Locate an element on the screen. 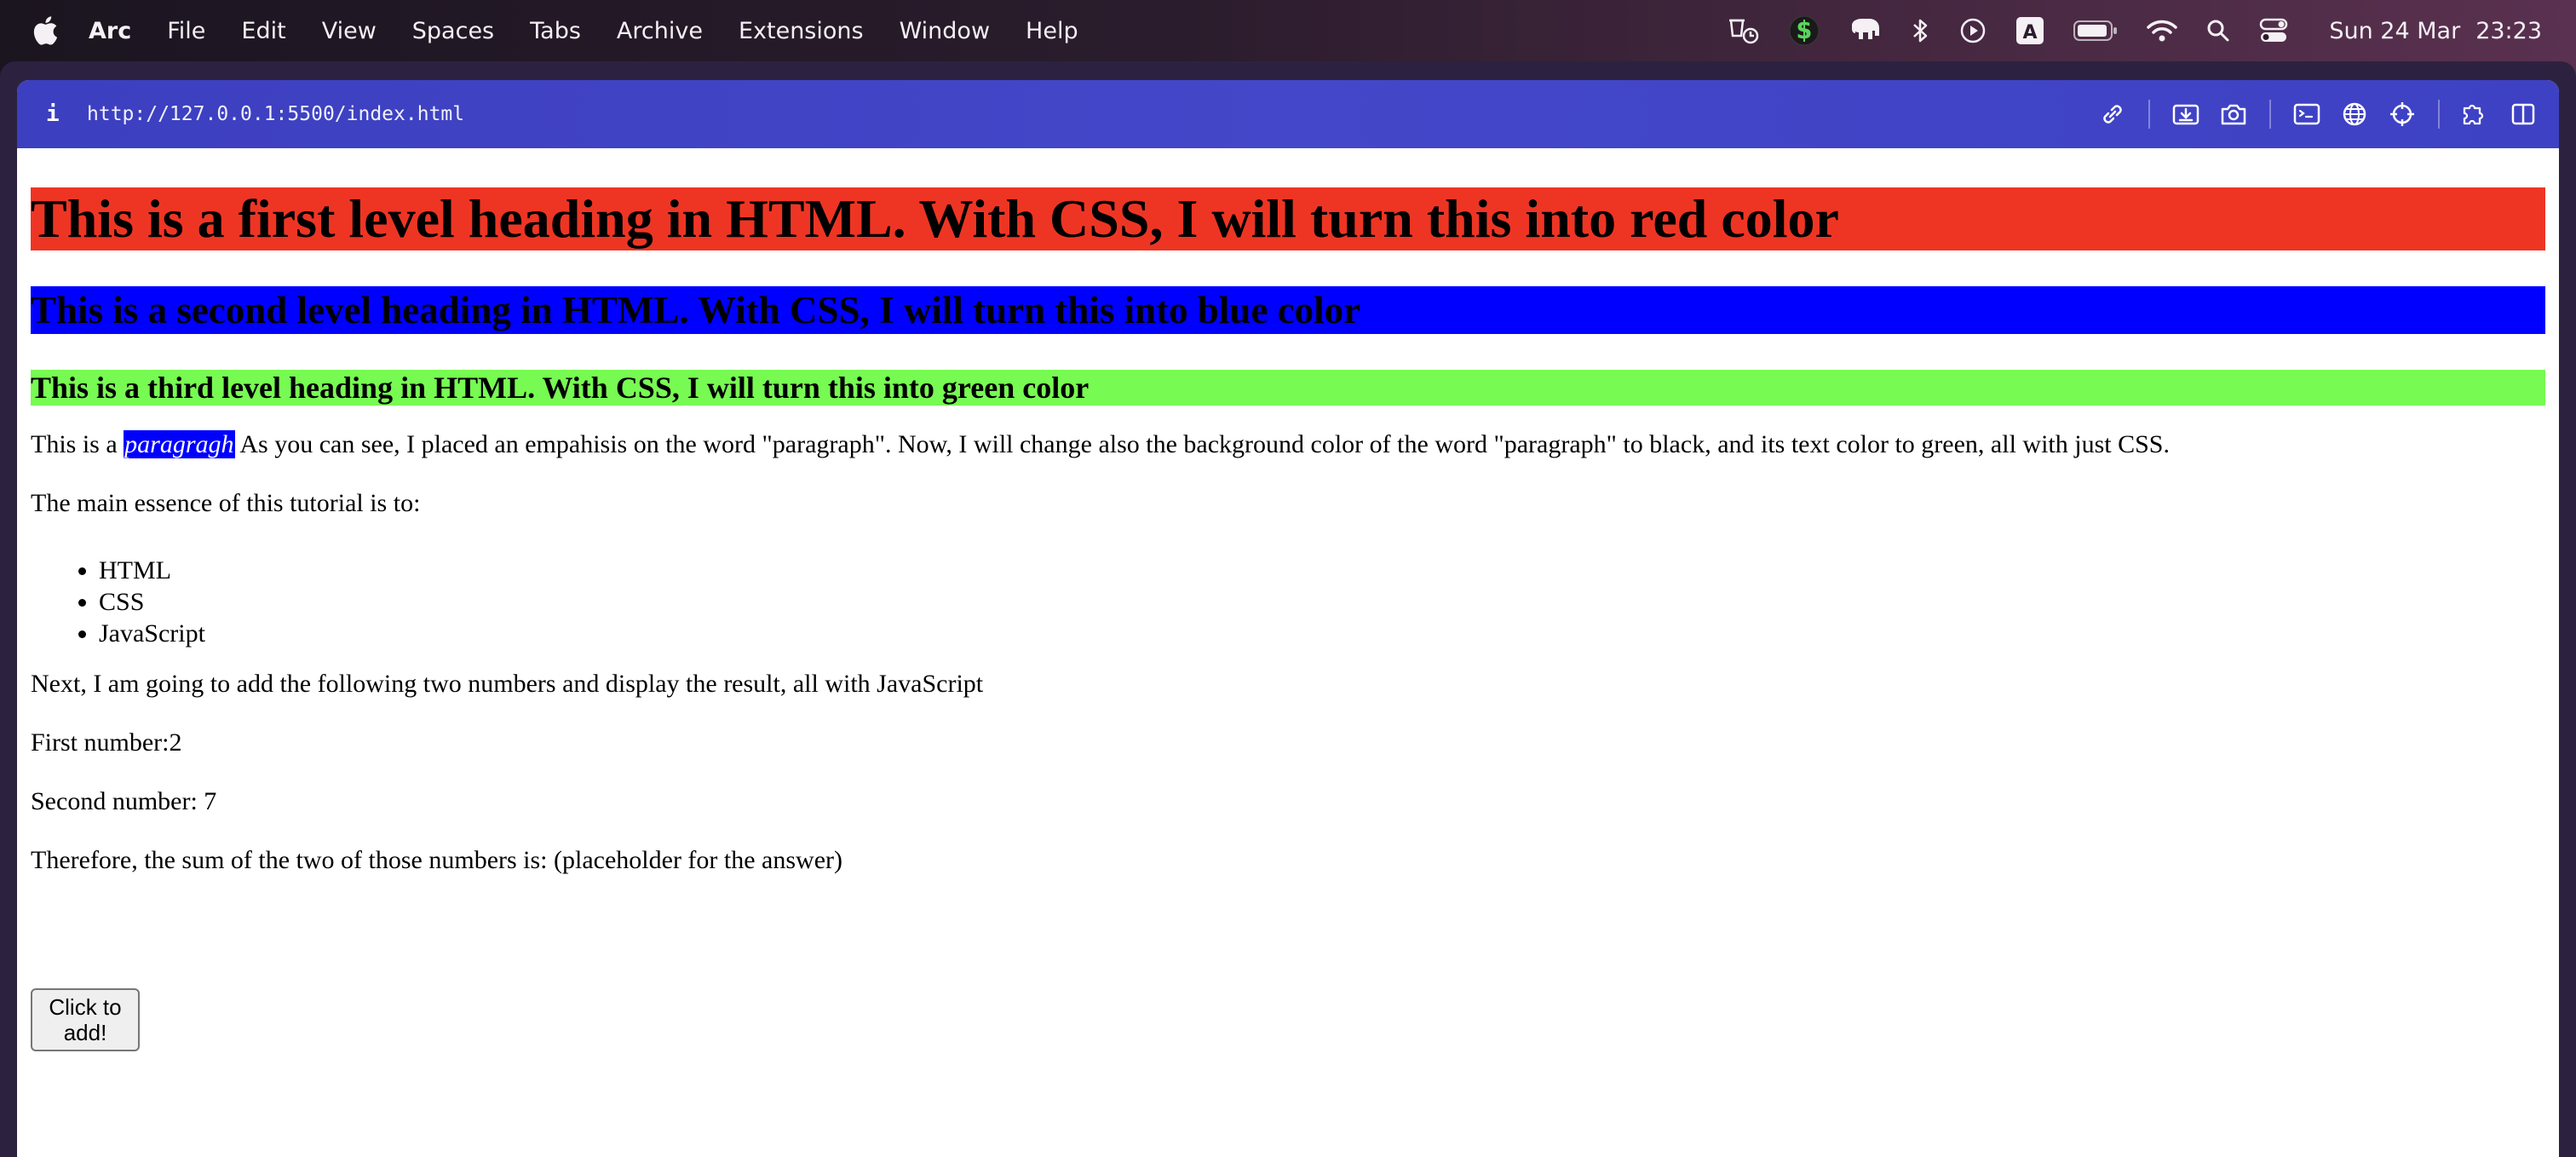 This screenshot has height=1157, width=2576. play-icon is located at coordinates (1973, 30).